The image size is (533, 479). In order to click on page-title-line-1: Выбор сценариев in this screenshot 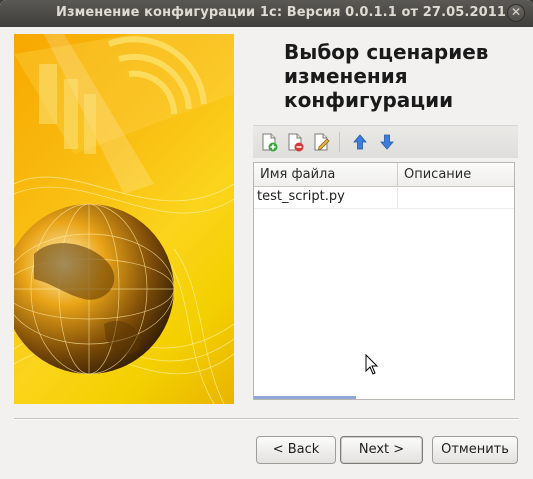, I will do `click(386, 52)`.